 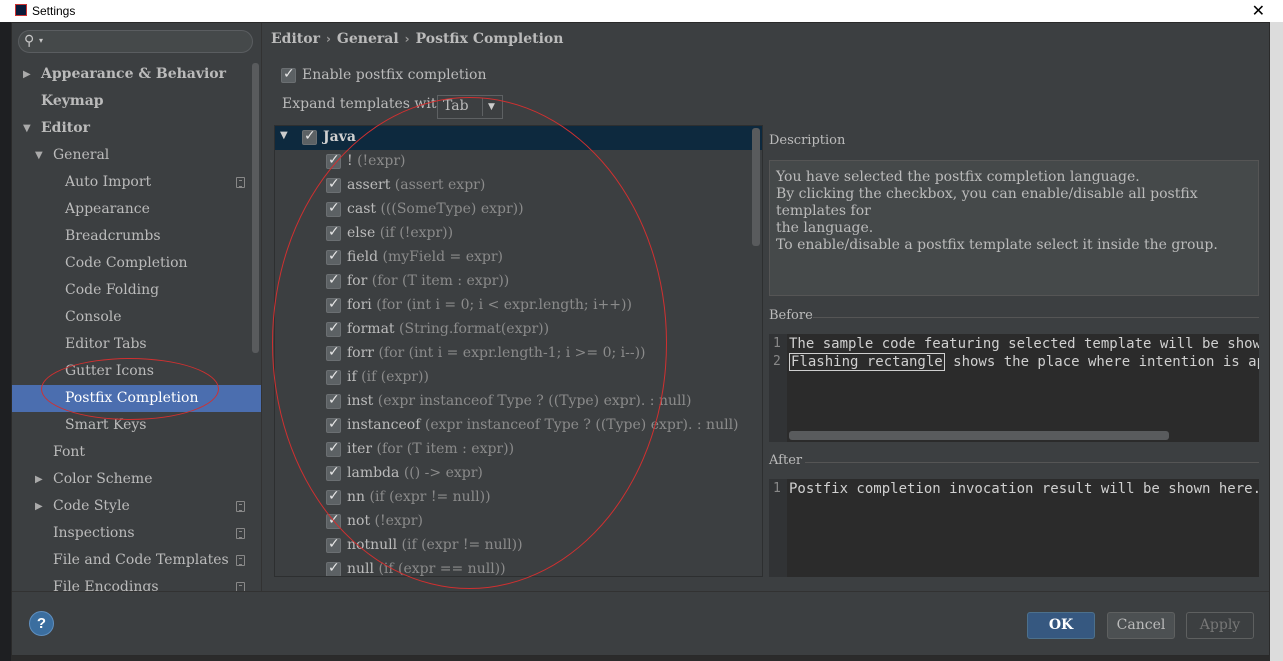 What do you see at coordinates (416, 185) in the screenshot?
I see `template-label: assert (assert expr)` at bounding box center [416, 185].